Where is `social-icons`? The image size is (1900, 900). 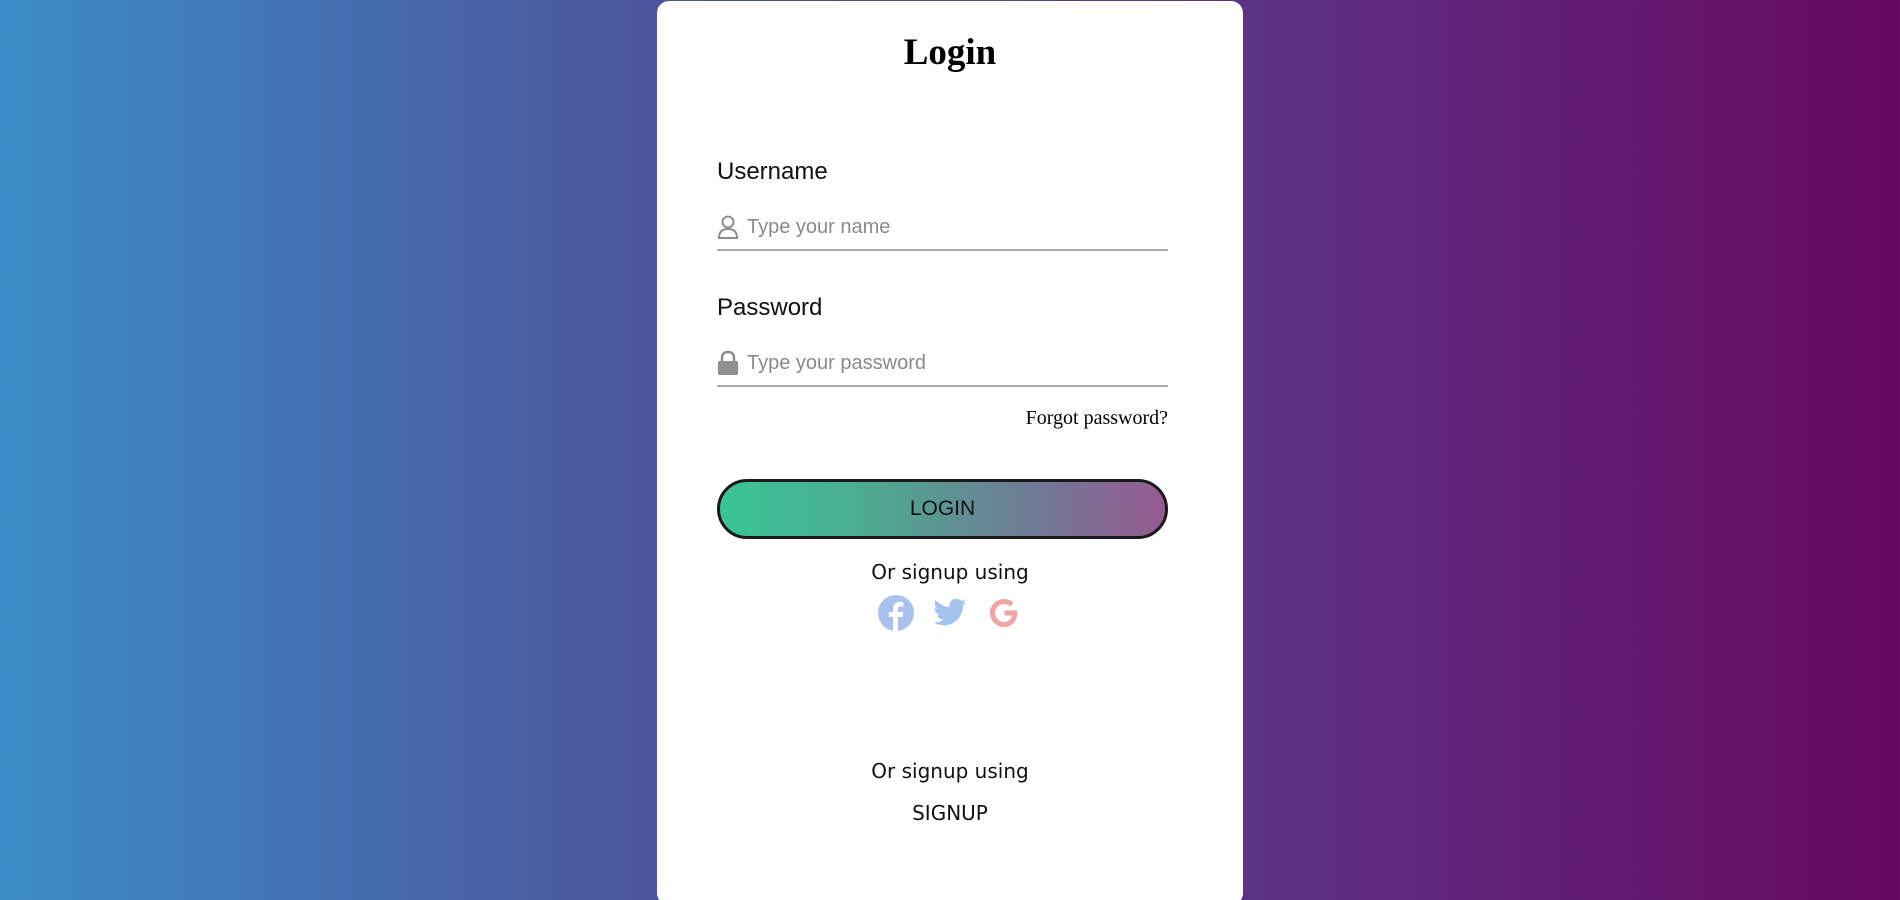
social-icons is located at coordinates (950, 613).